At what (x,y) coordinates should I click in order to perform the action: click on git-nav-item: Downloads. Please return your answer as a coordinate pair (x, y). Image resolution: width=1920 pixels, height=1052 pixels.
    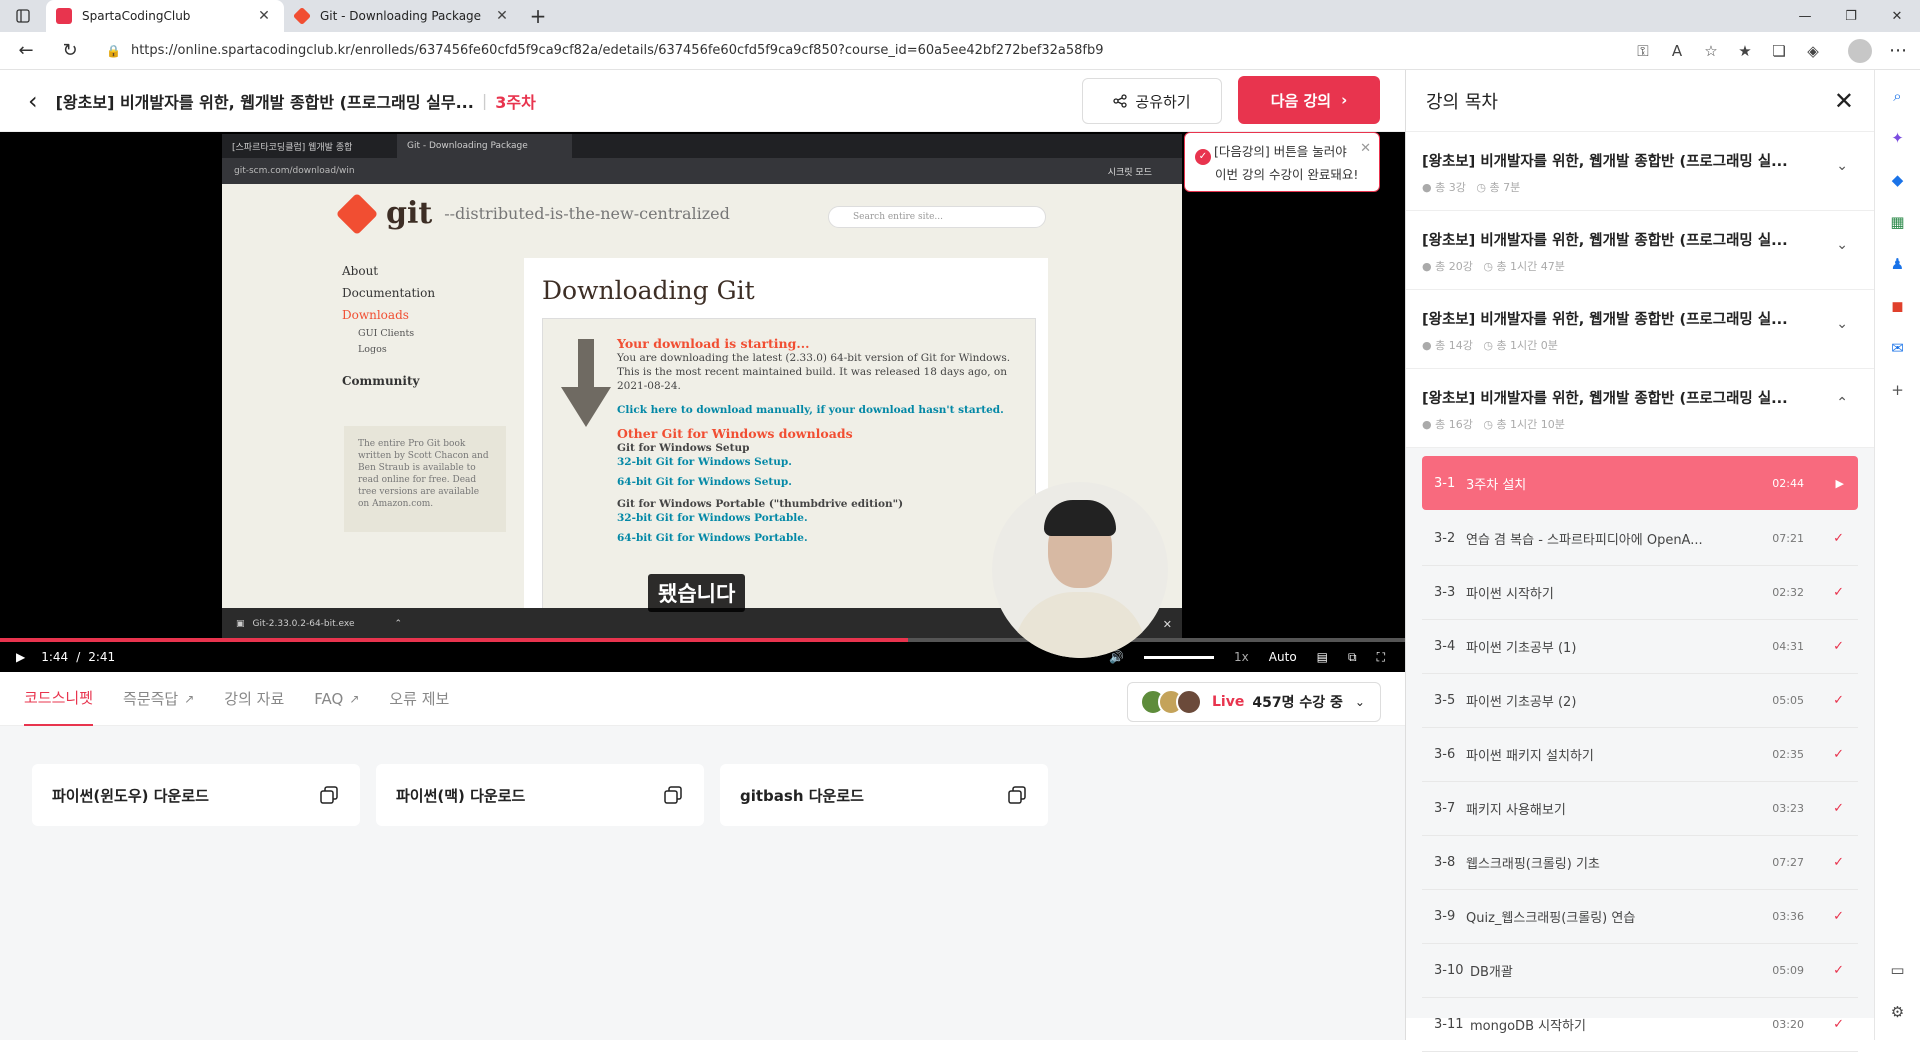
    Looking at the image, I should click on (375, 315).